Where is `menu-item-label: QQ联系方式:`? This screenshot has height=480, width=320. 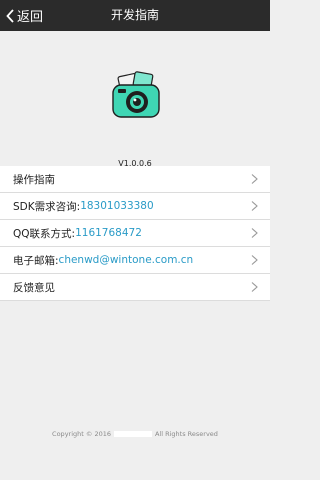
menu-item-label: QQ联系方式: is located at coordinates (44, 233).